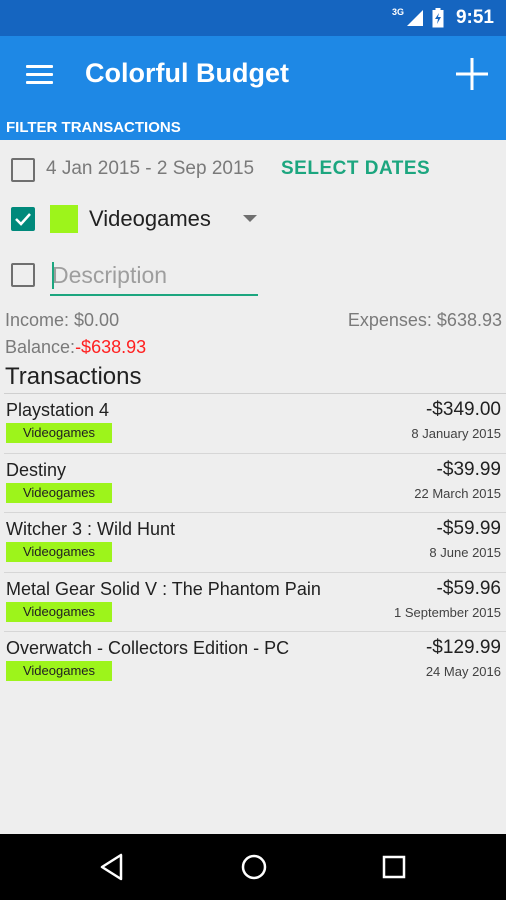 The image size is (506, 900). Describe the element at coordinates (447, 612) in the screenshot. I see `transaction-date: 1 September 2015` at that location.